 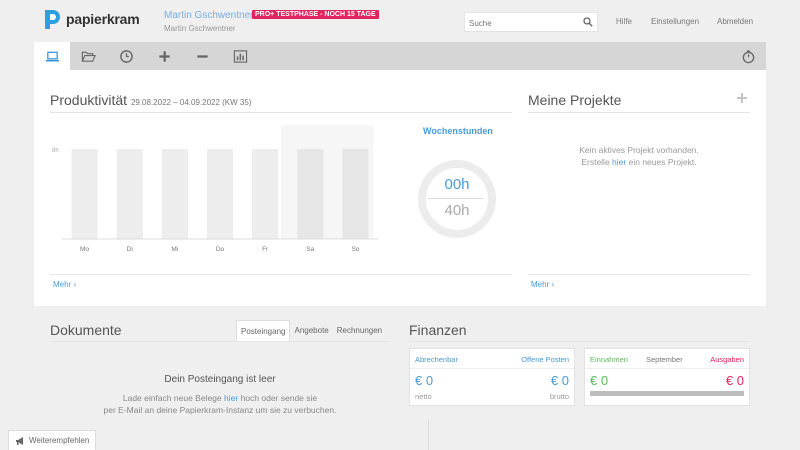 I want to click on income-value: € 0, so click(x=599, y=380).